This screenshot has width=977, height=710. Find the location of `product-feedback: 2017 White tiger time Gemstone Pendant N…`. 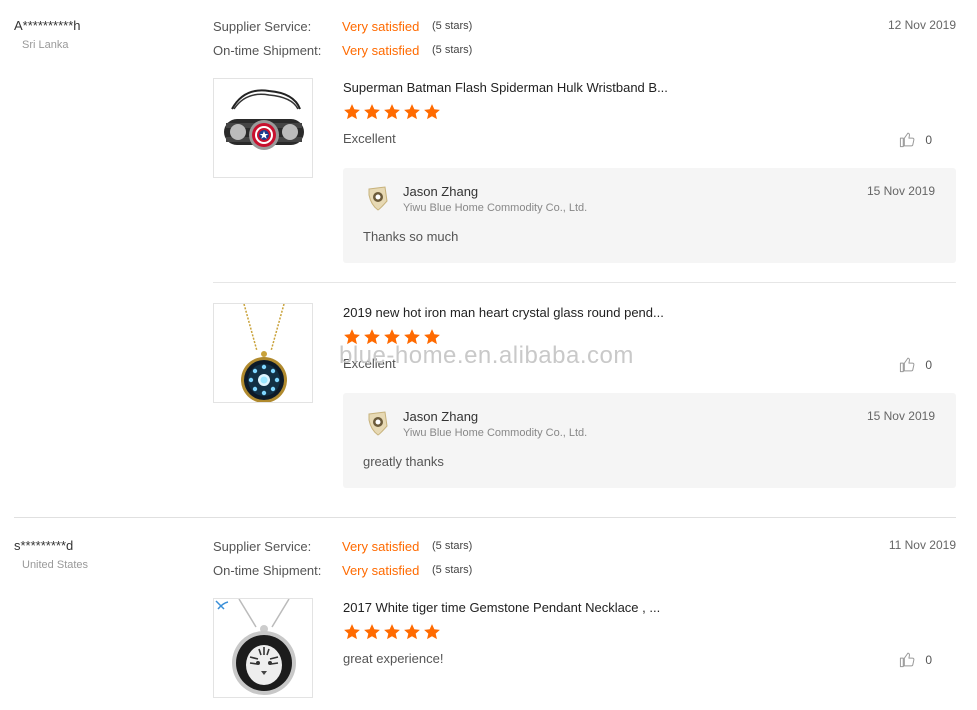

product-feedback: 2017 White tiger time Gemstone Pendant N… is located at coordinates (584, 653).